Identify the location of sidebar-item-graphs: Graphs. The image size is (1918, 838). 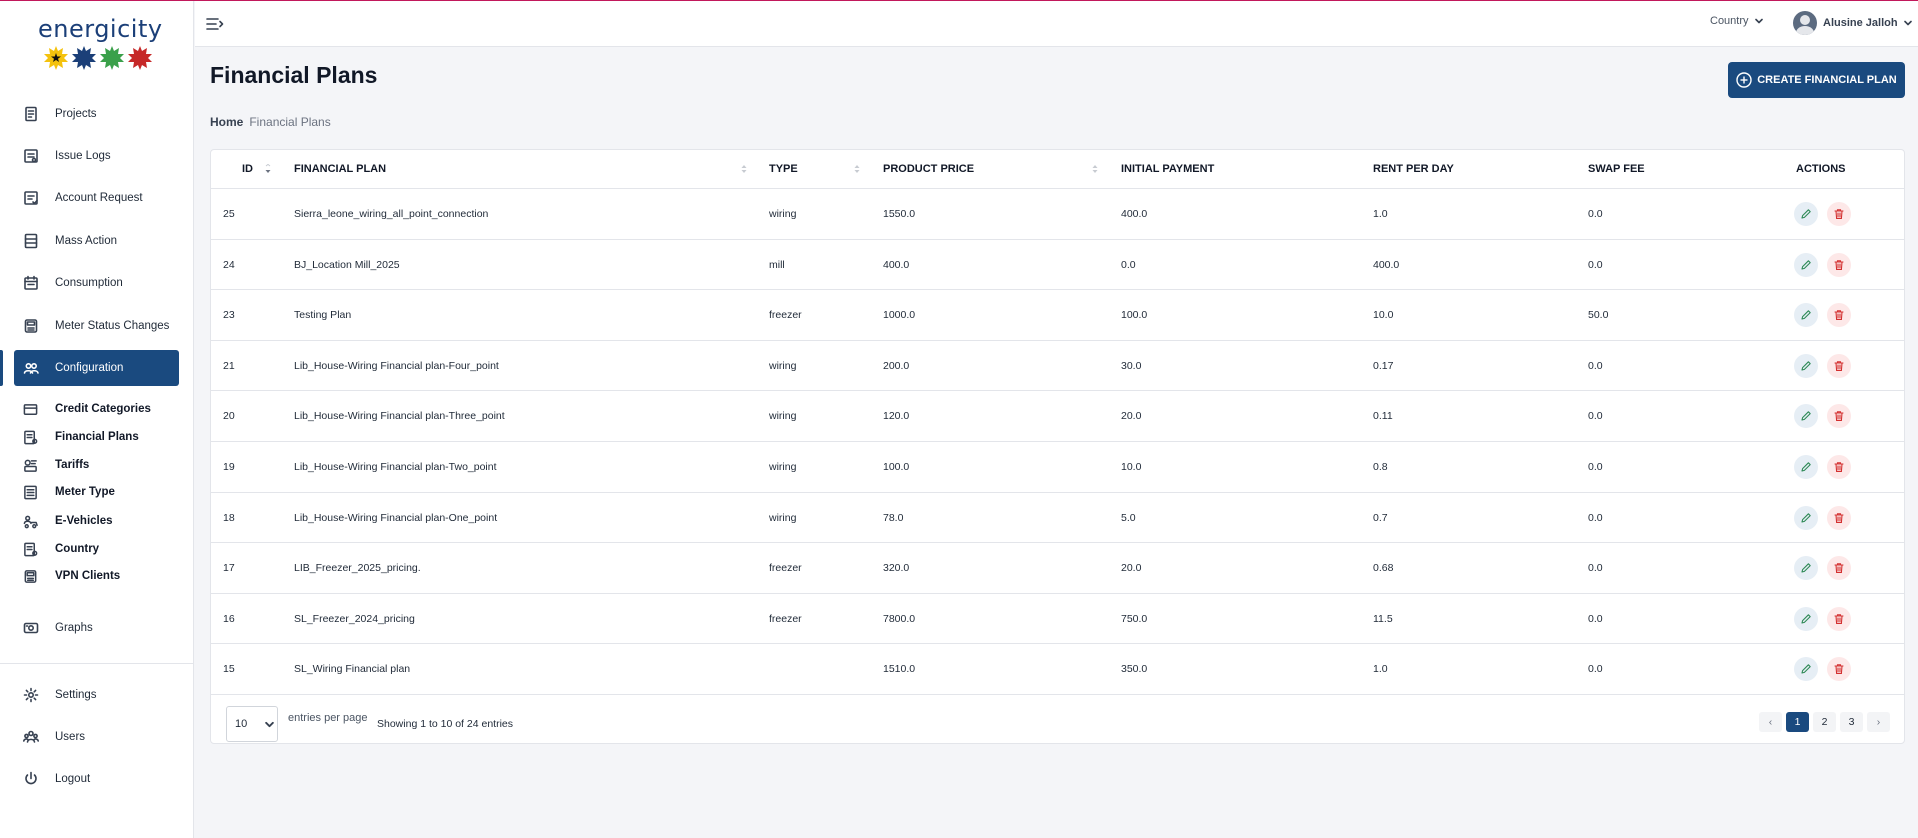
(96, 628).